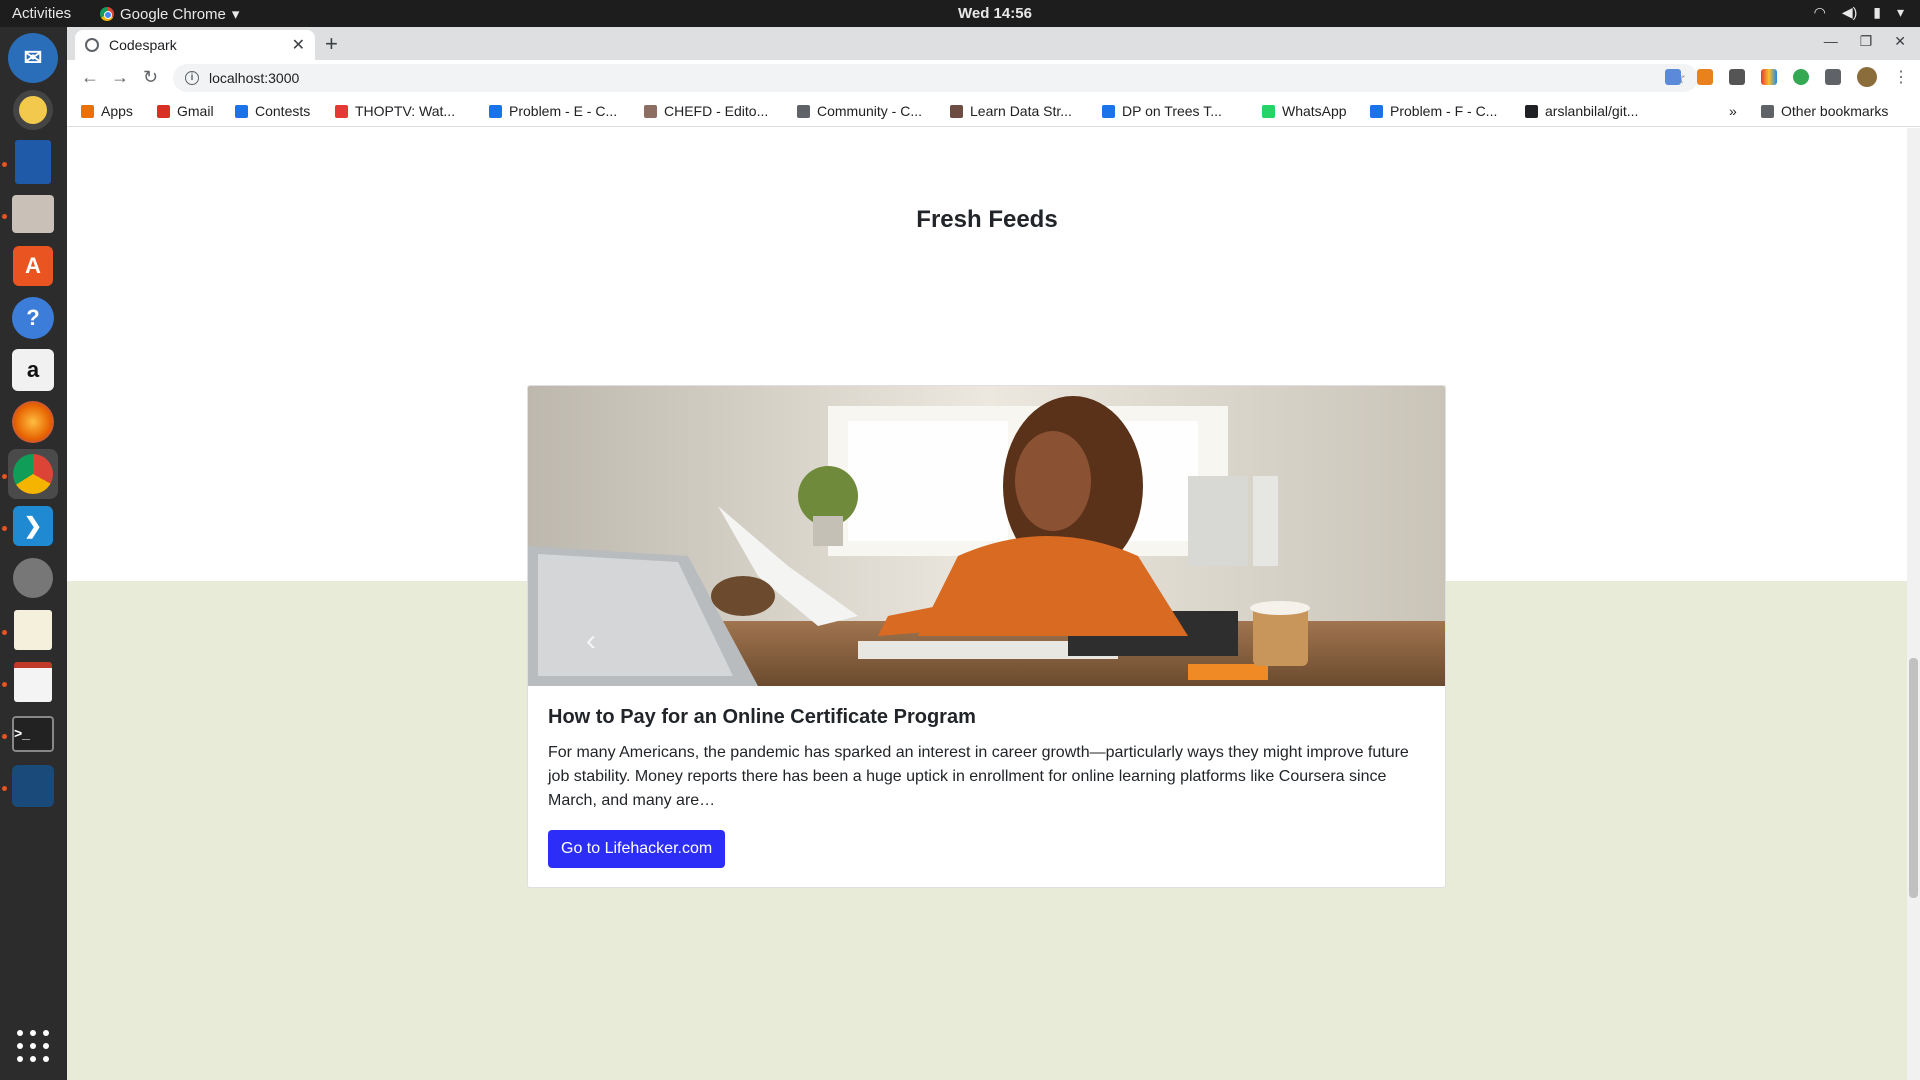 This screenshot has height=1080, width=1920. I want to click on app-menu: Google Chrome ▾, so click(169, 14).